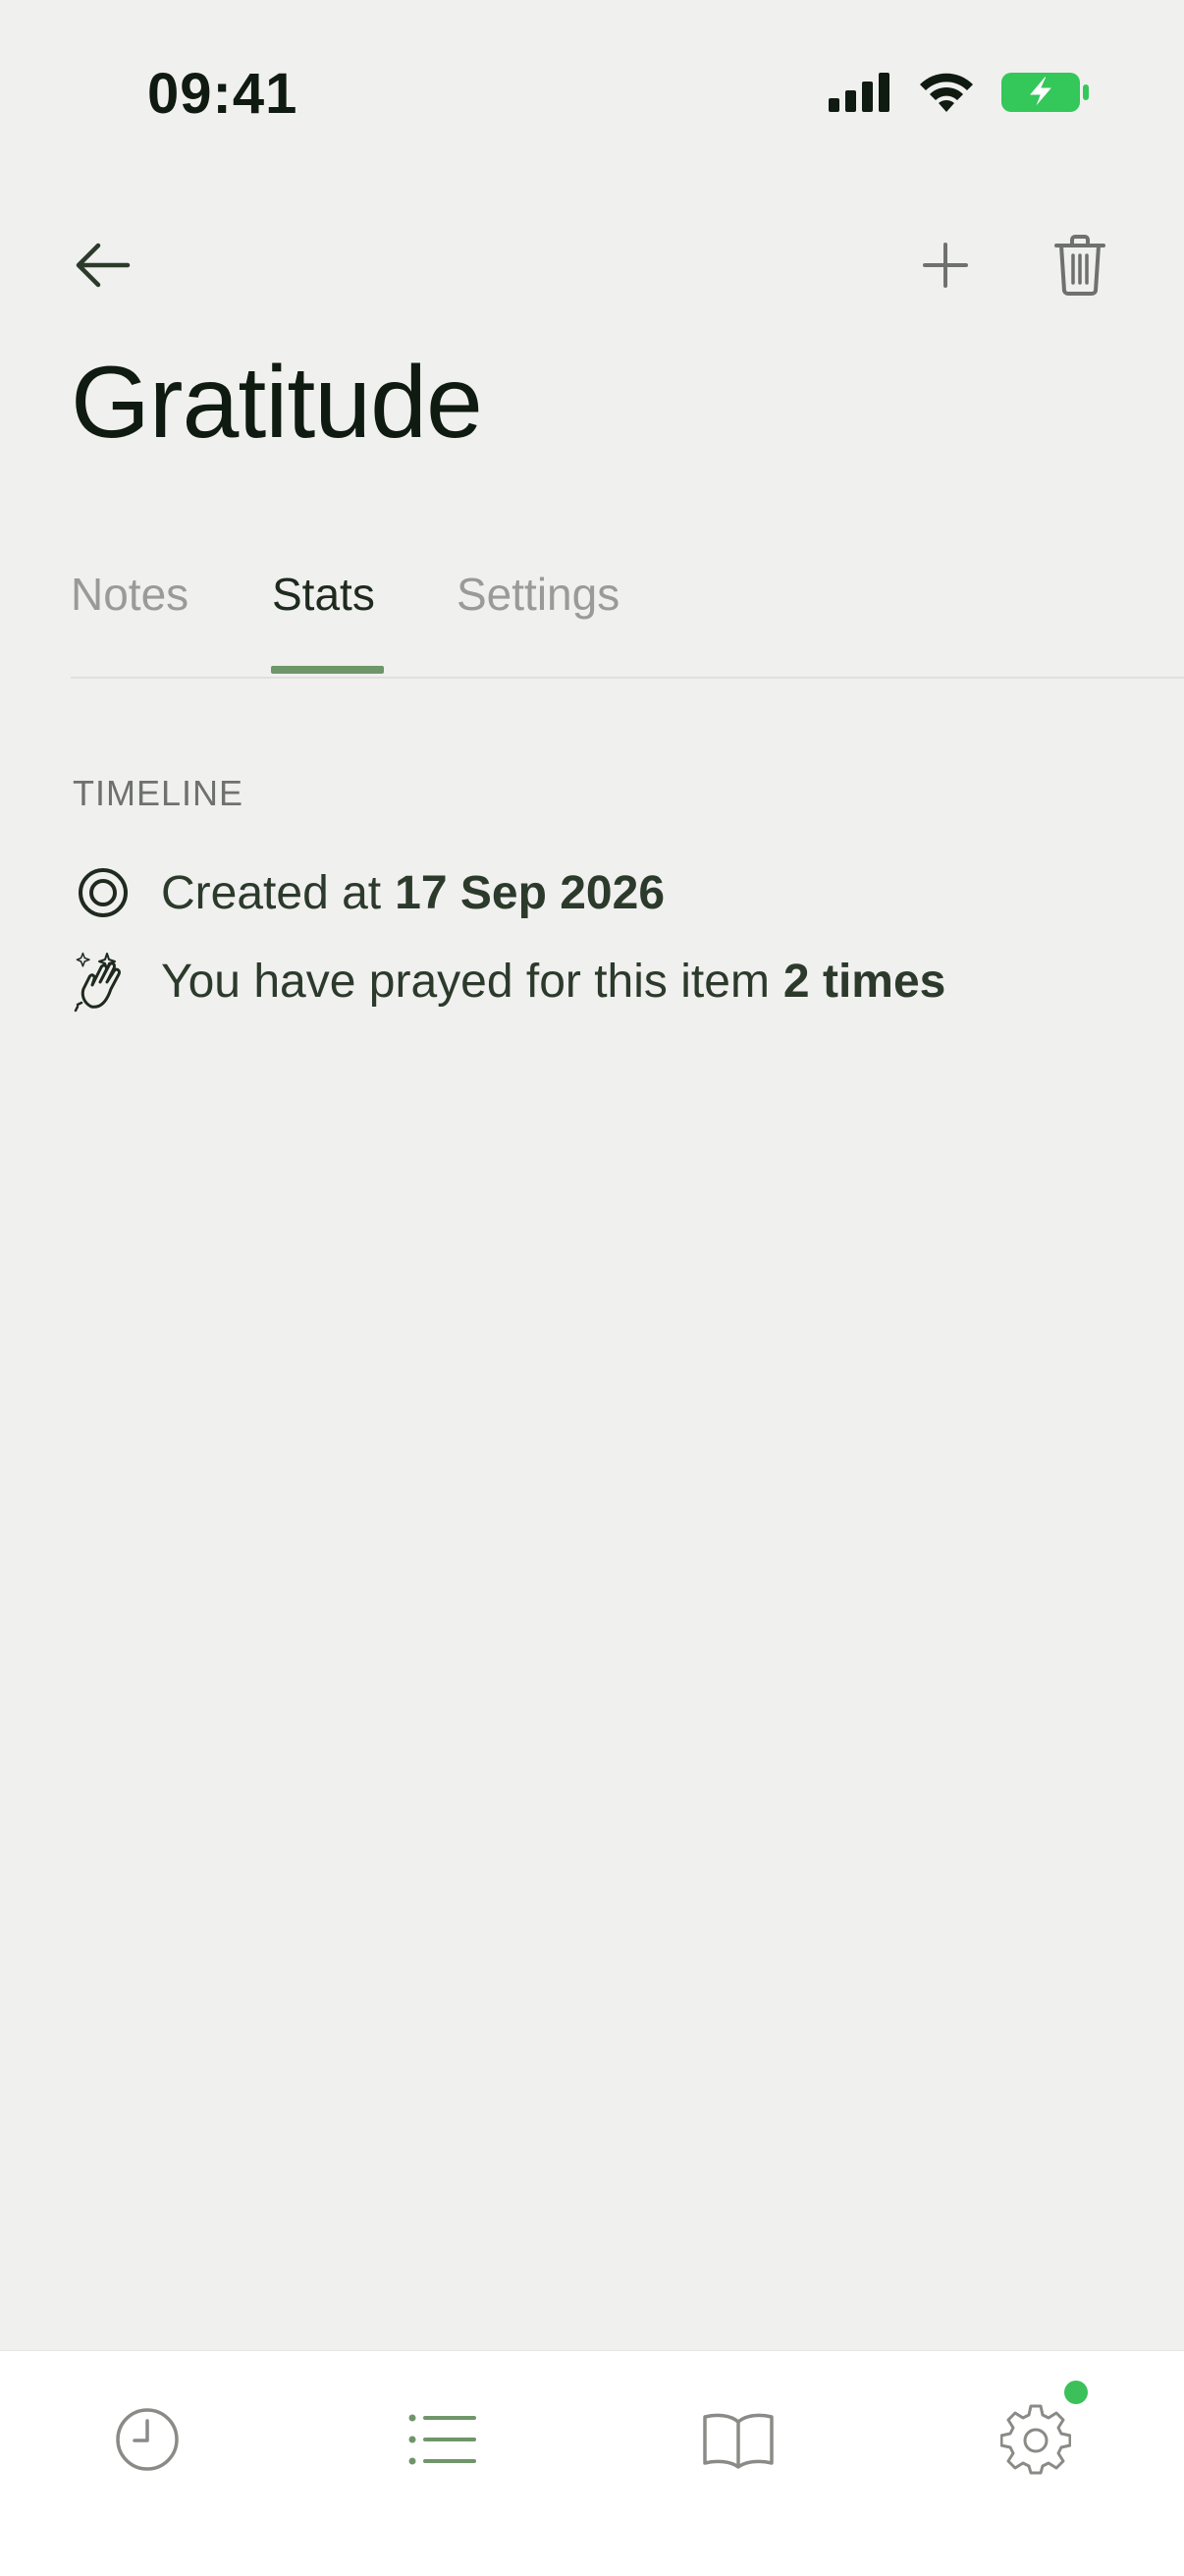  I want to click on plus-icon, so click(945, 265).